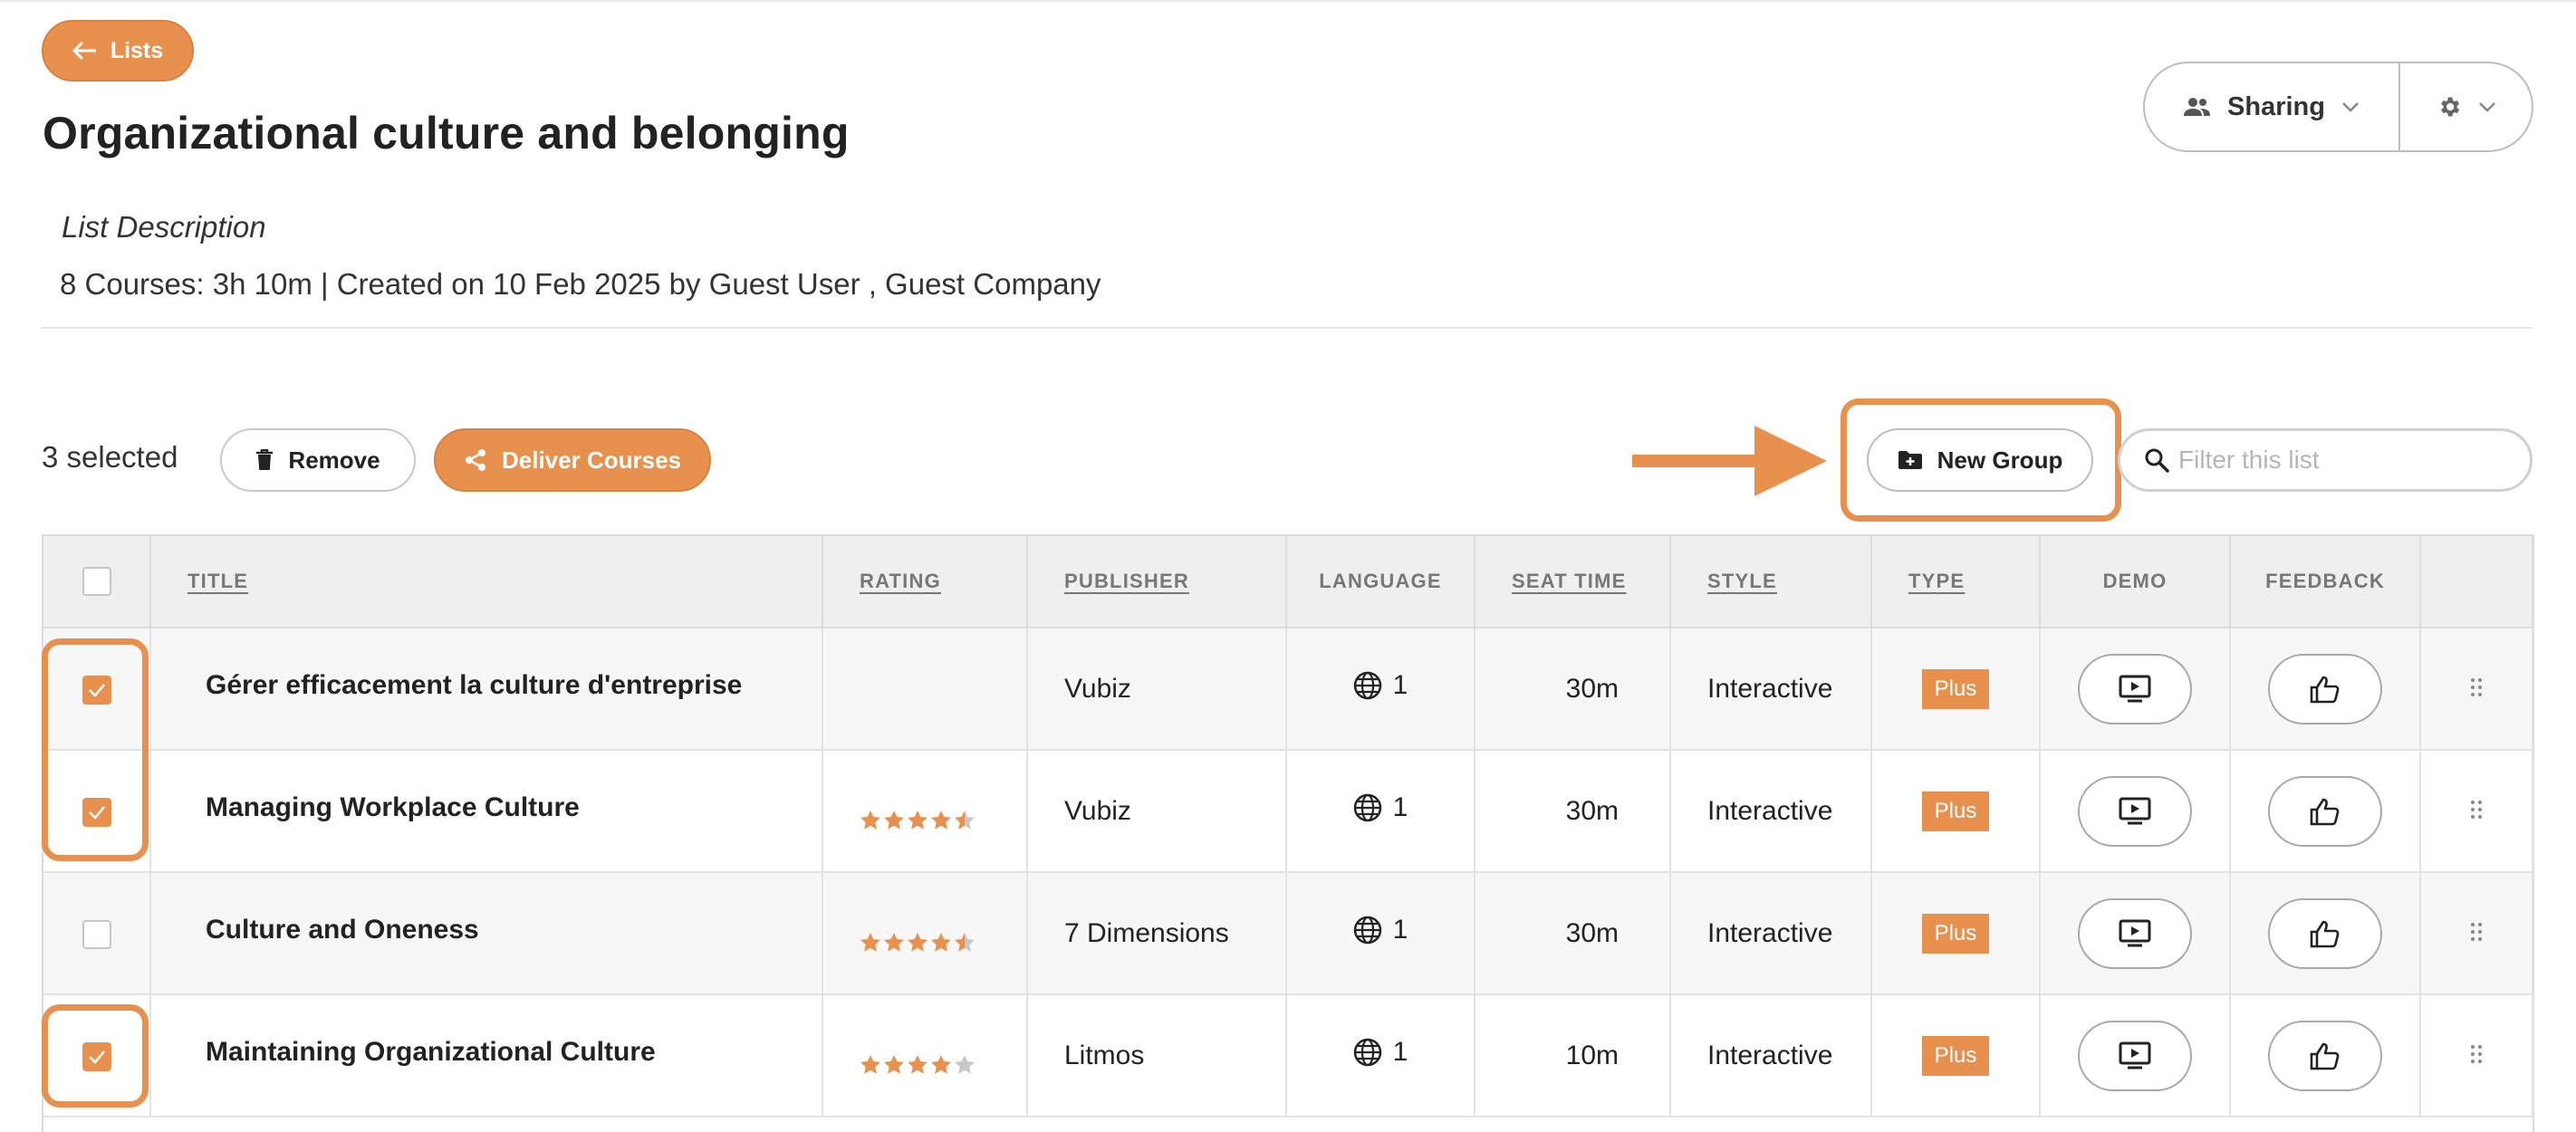 This screenshot has width=2576, height=1132. I want to click on deliver-courses-button: Deliver Courses, so click(572, 460).